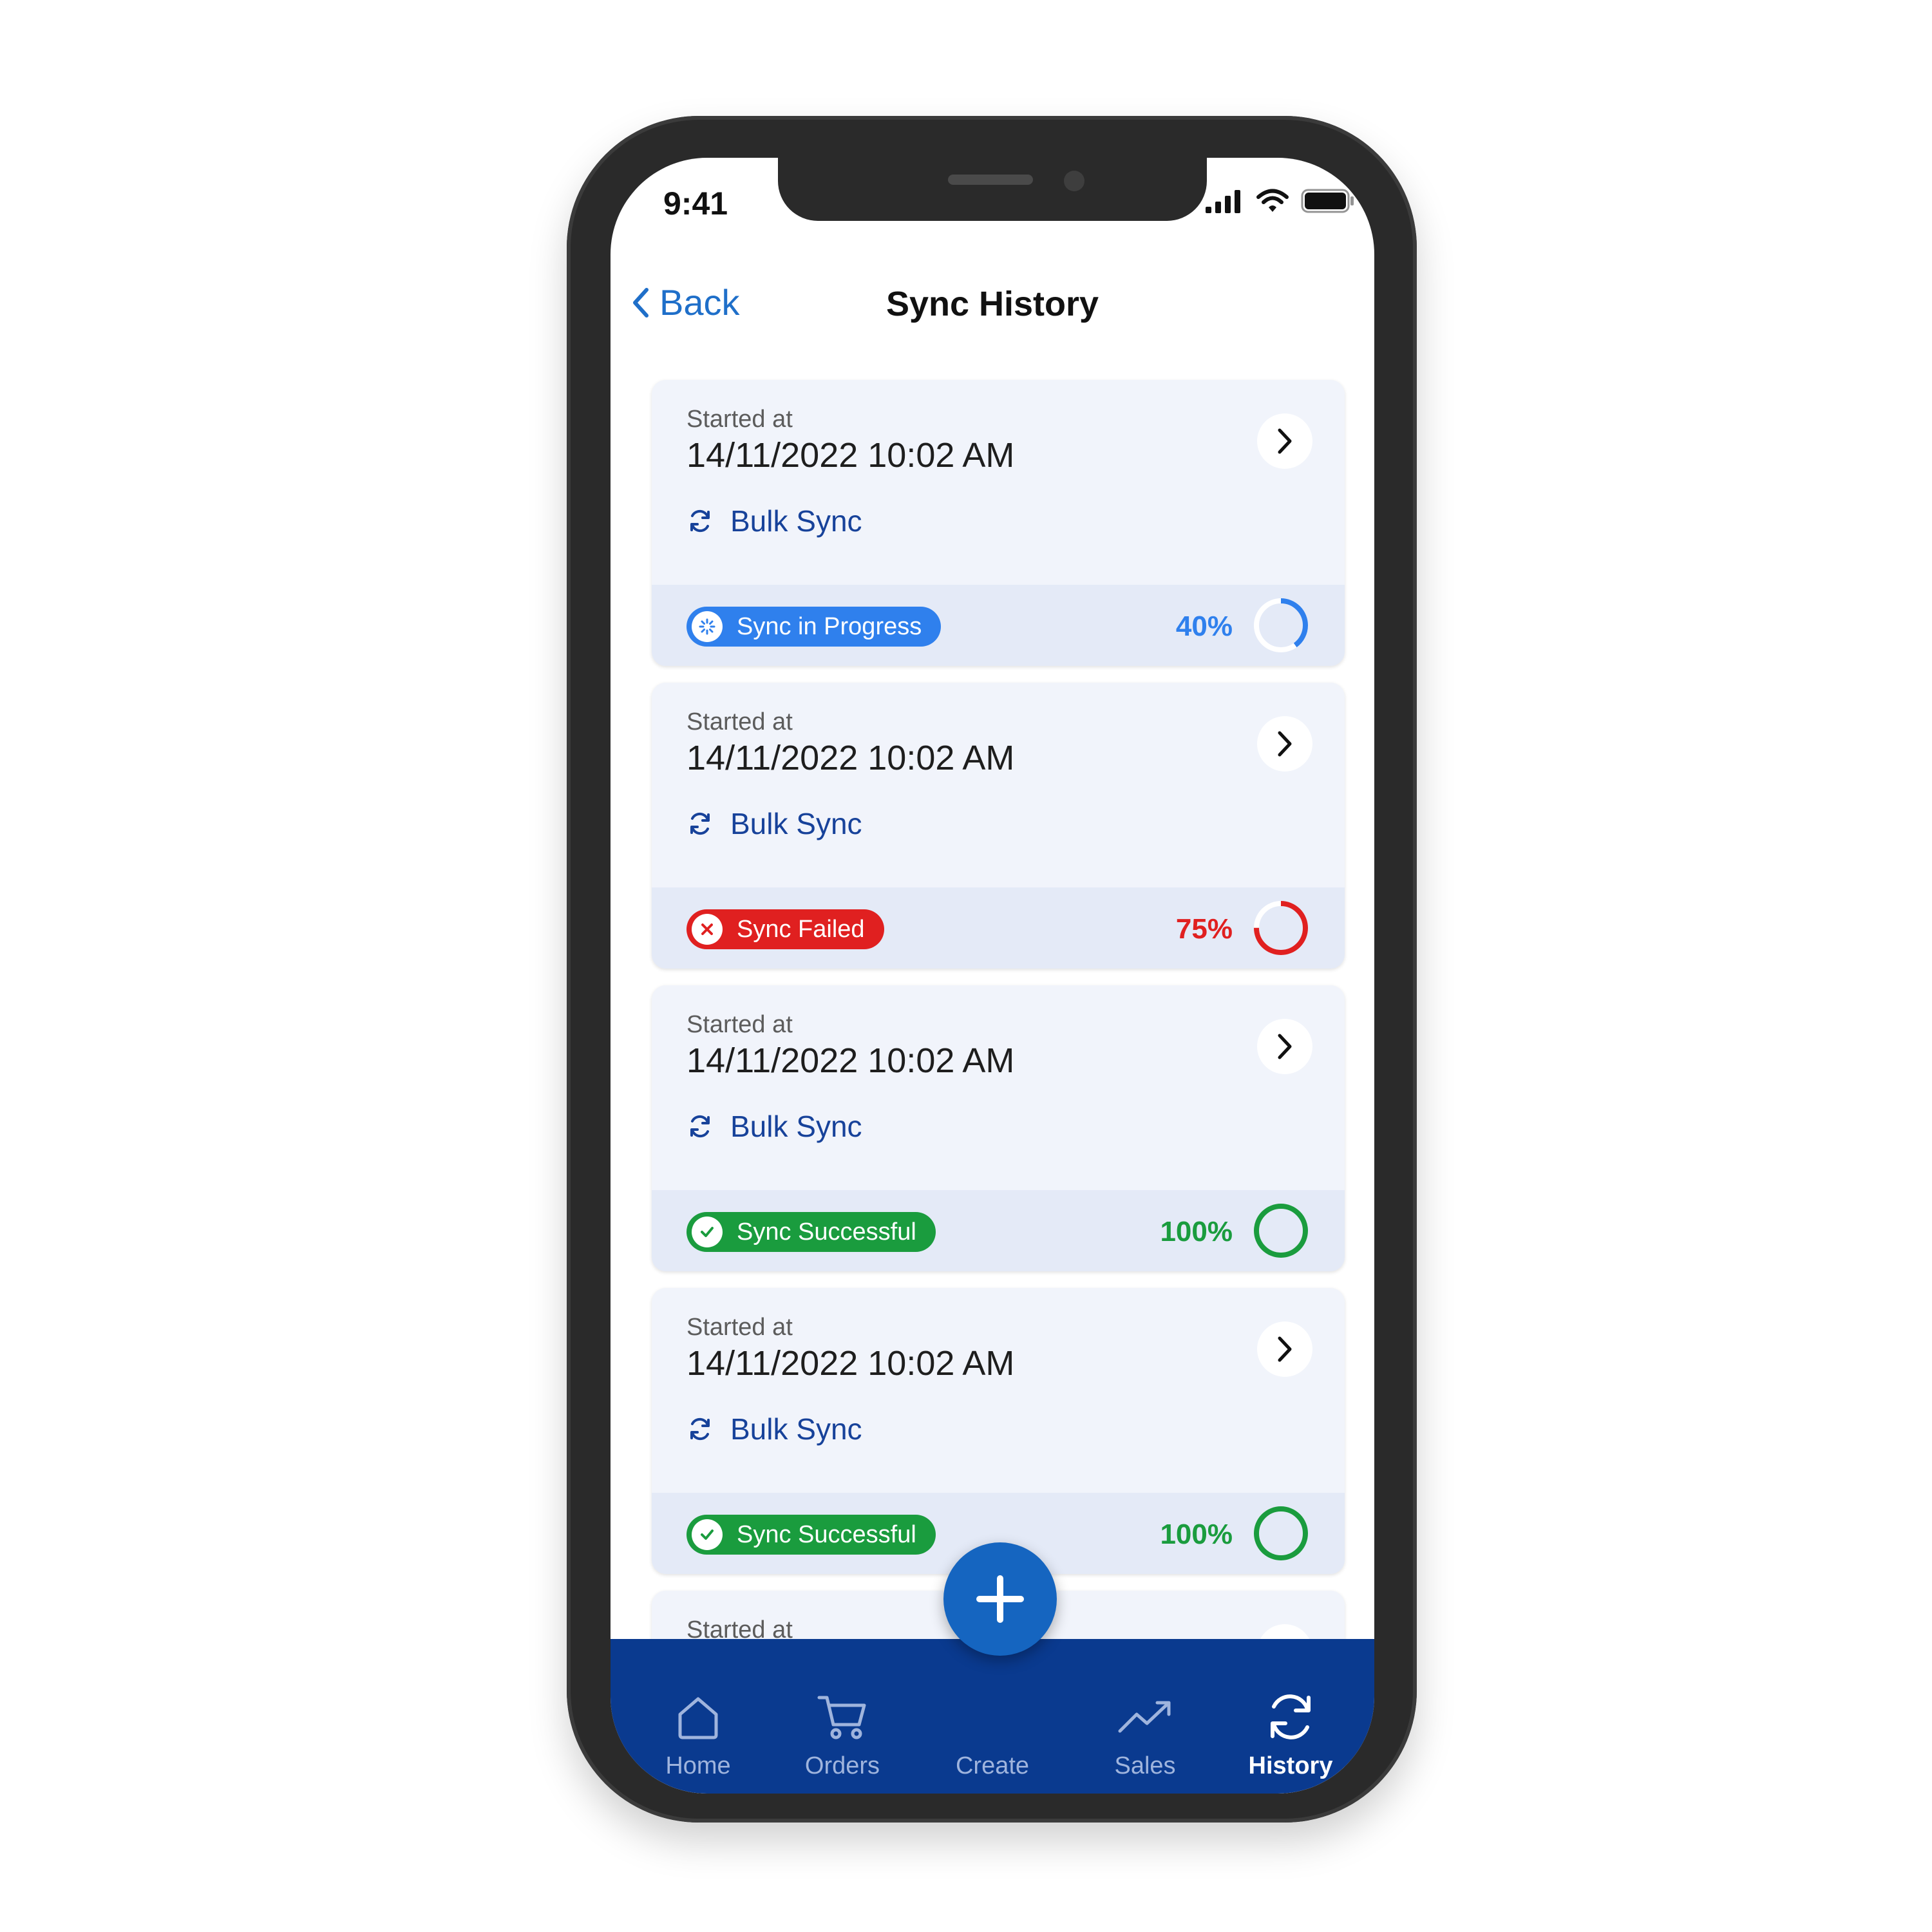 This screenshot has width=1932, height=1932. I want to click on status-badge: Sync in Progress, so click(814, 627).